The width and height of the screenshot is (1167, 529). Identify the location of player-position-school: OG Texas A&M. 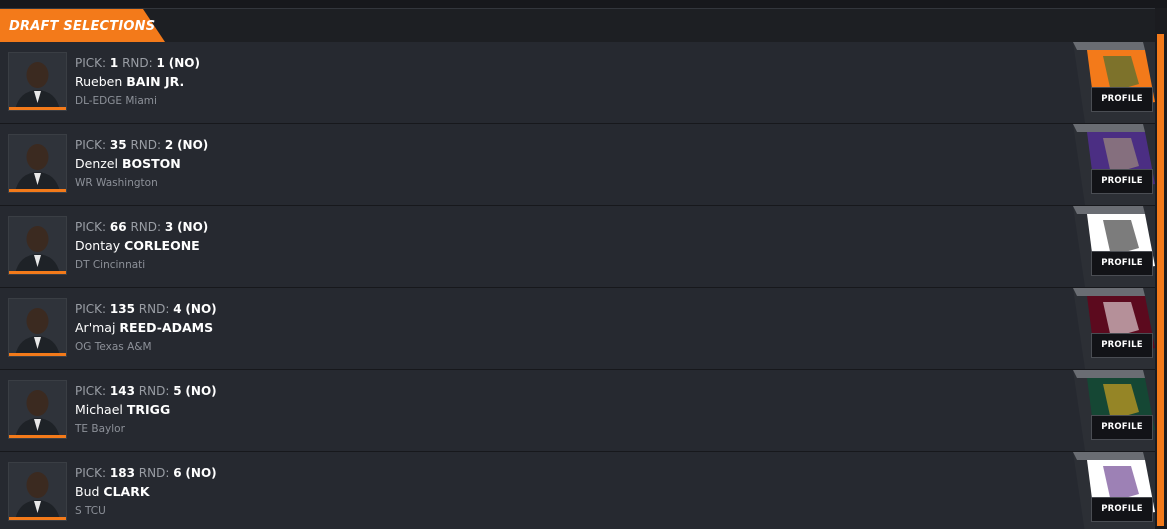
(113, 347).